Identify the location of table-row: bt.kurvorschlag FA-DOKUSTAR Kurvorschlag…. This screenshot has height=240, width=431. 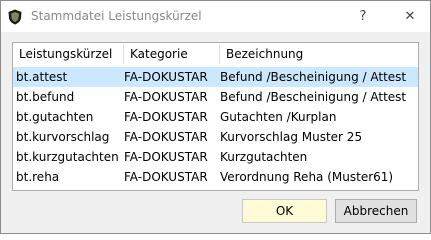
(215, 137).